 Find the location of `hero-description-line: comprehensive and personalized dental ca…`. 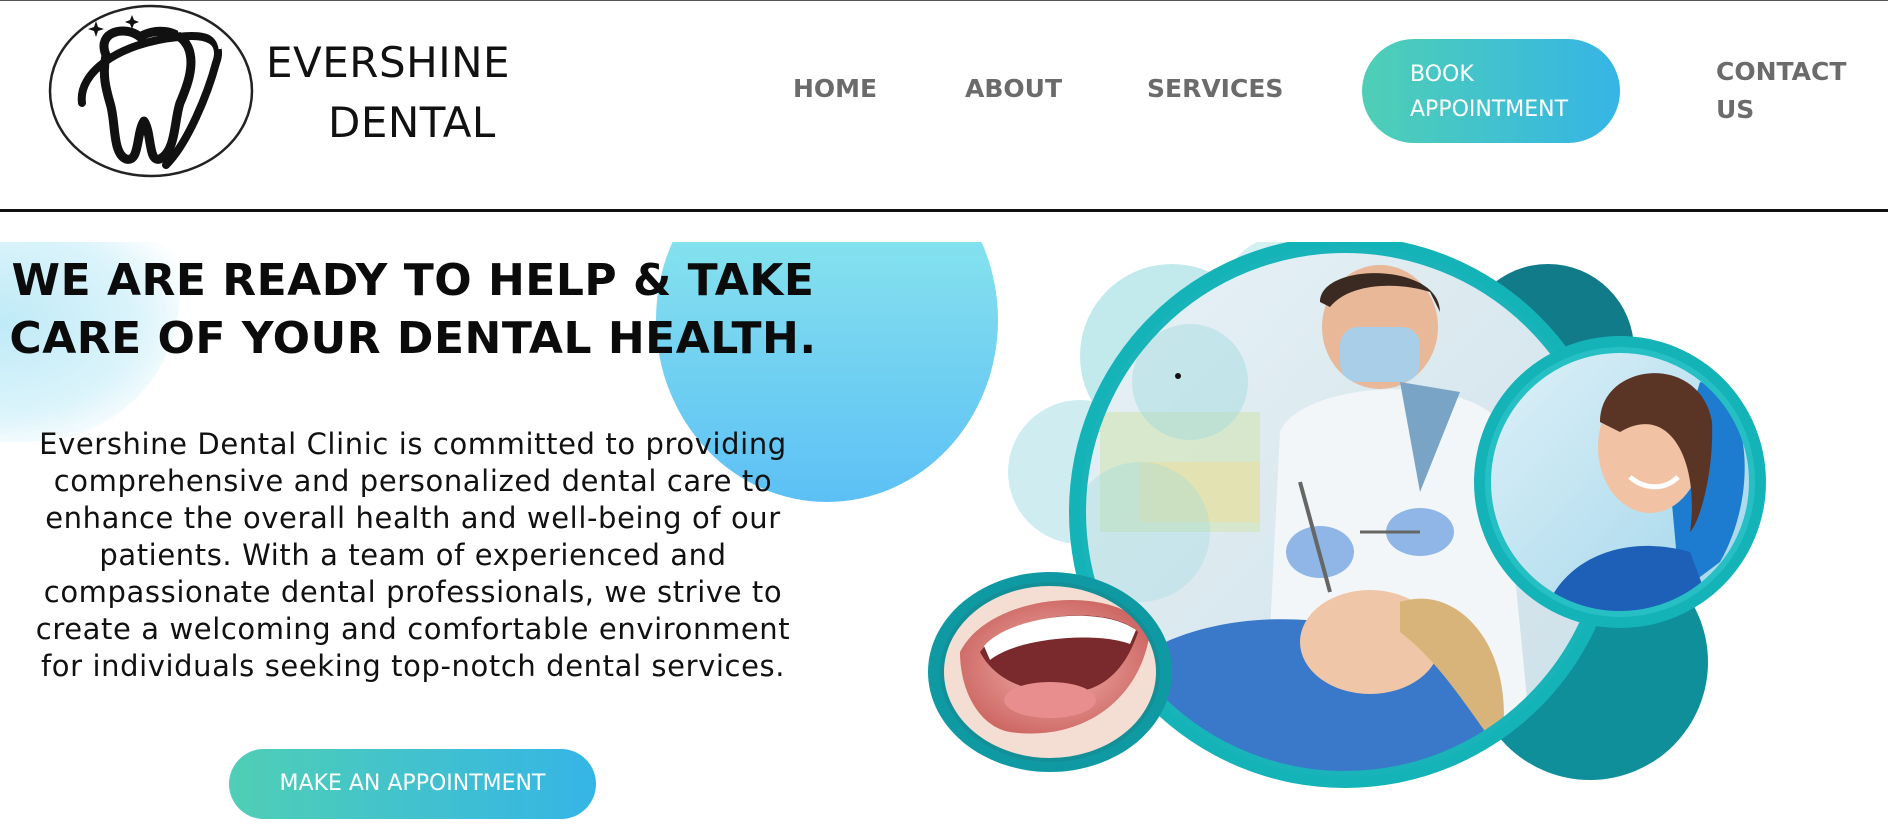

hero-description-line: comprehensive and personalized dental ca… is located at coordinates (413, 481).